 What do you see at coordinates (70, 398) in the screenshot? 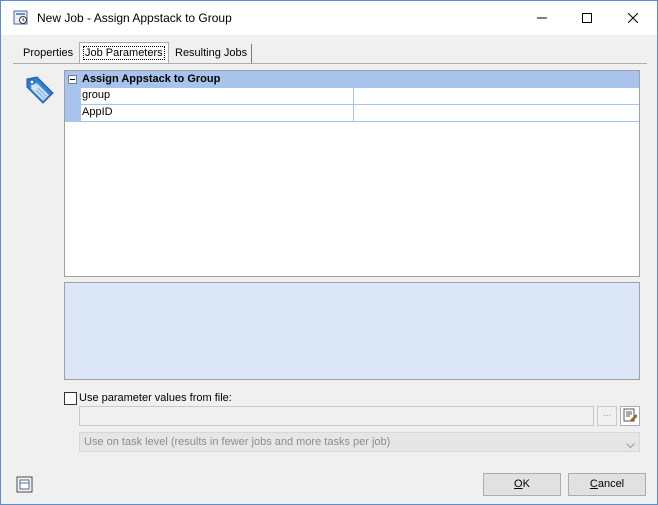
I see `use-file-checkbox` at bounding box center [70, 398].